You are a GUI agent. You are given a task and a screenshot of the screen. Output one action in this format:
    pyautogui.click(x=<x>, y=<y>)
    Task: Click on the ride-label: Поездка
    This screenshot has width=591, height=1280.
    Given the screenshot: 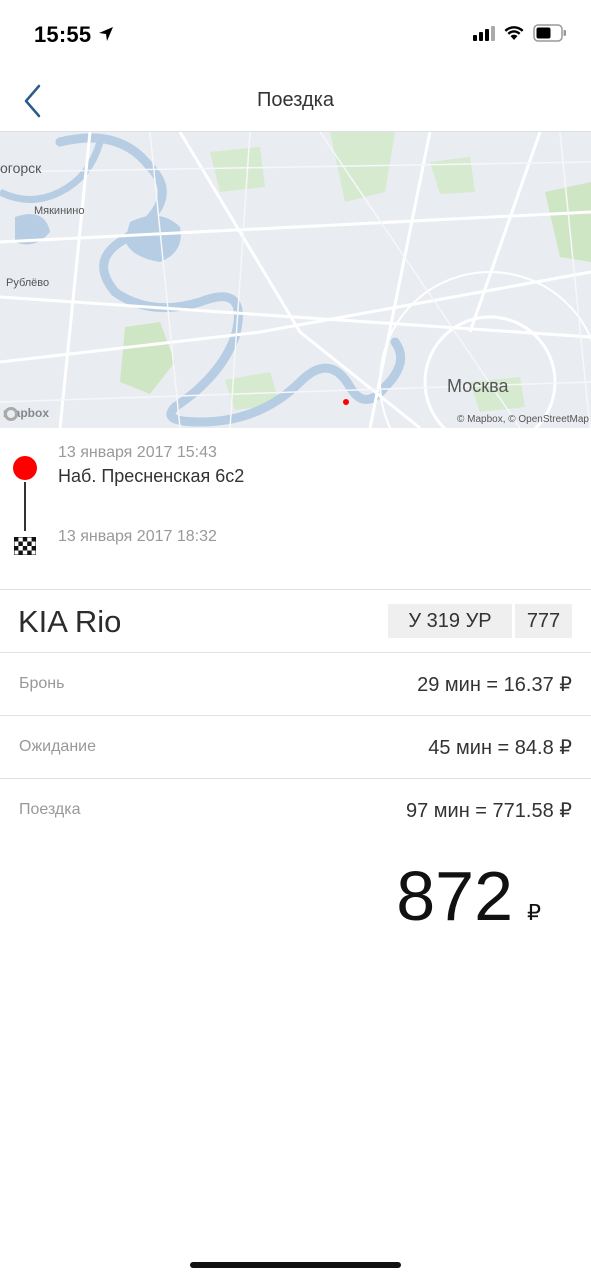 What is the action you would take?
    pyautogui.click(x=50, y=809)
    